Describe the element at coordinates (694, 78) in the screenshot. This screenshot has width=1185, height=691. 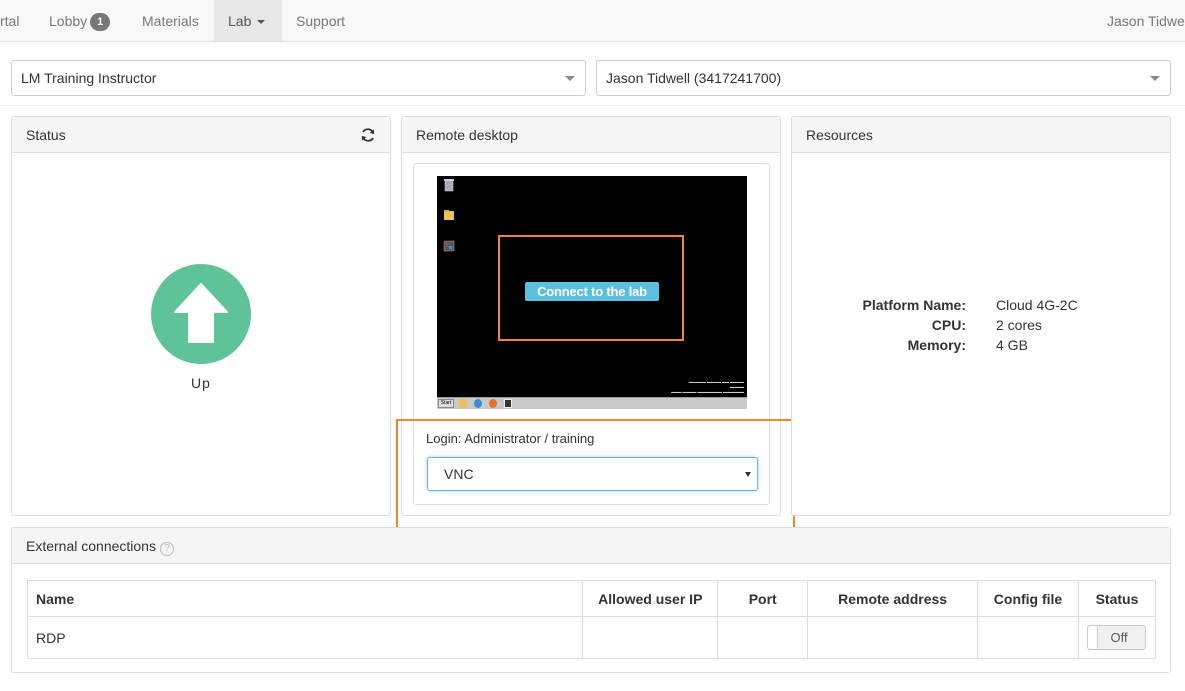
I see `student-select-value: Jason Tidwell (3417241700)` at that location.